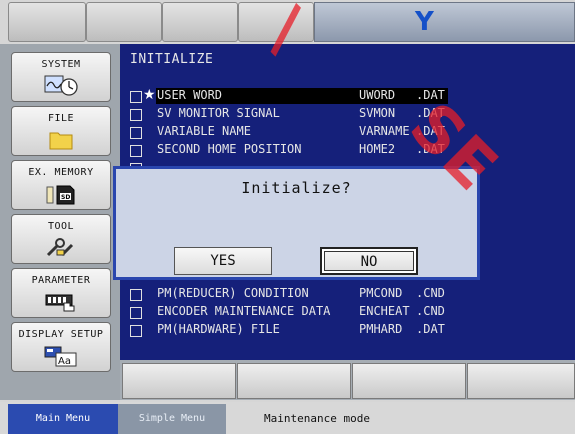 This screenshot has width=575, height=434. I want to click on item-file: ENCHEAT, so click(384, 311).